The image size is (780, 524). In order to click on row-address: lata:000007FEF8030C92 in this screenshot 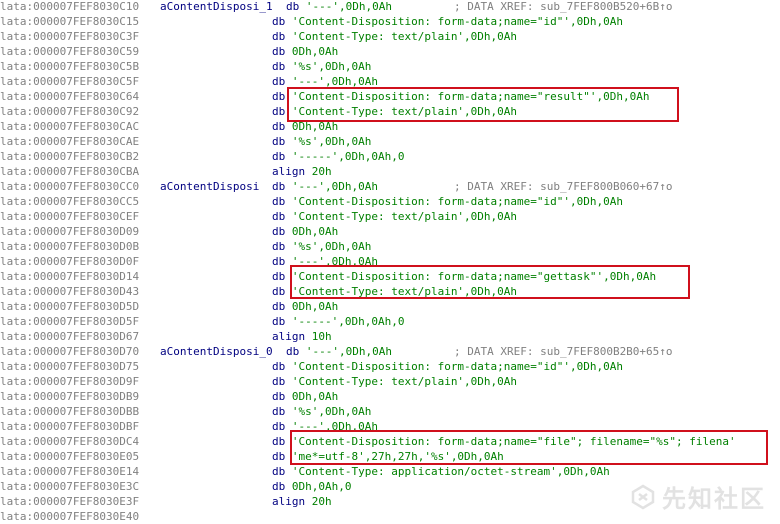, I will do `click(69, 111)`.